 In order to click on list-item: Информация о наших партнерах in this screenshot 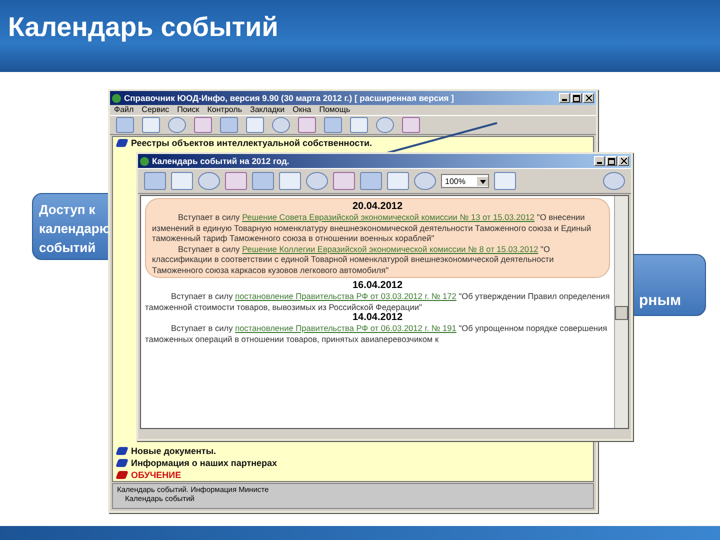, I will do `click(204, 463)`.